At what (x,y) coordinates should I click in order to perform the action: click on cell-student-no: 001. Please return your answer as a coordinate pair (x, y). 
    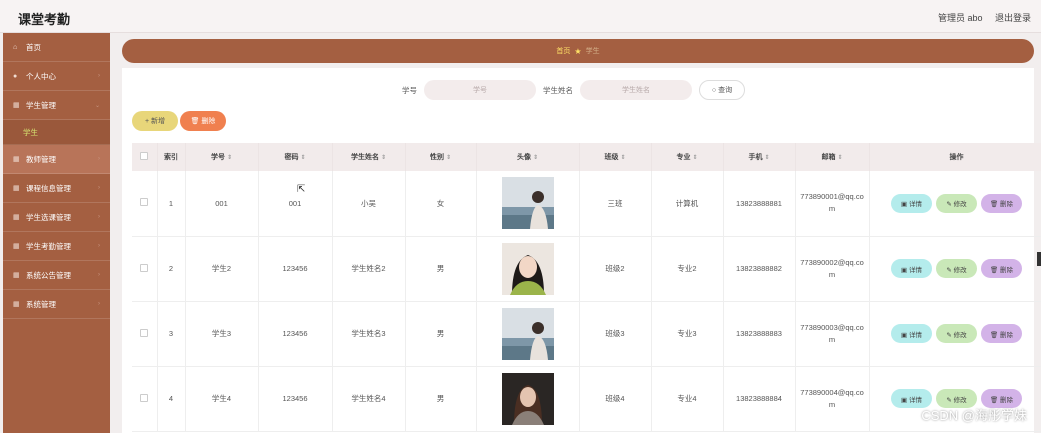
    Looking at the image, I should click on (222, 204).